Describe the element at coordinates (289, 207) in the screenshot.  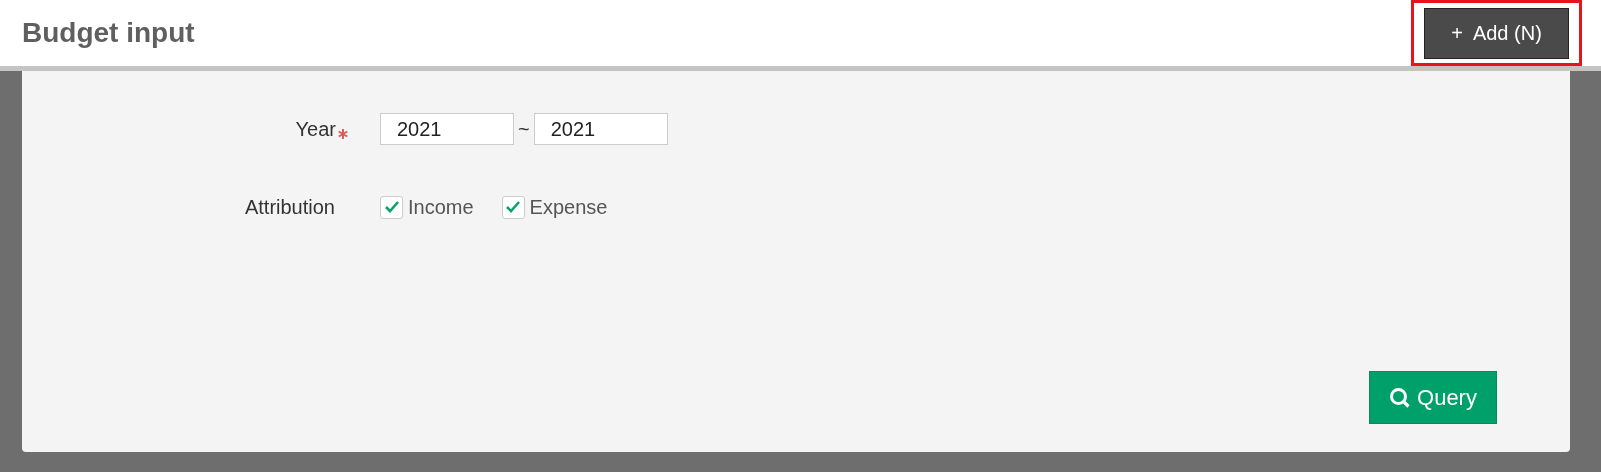
I see `field-label: Attribution` at that location.